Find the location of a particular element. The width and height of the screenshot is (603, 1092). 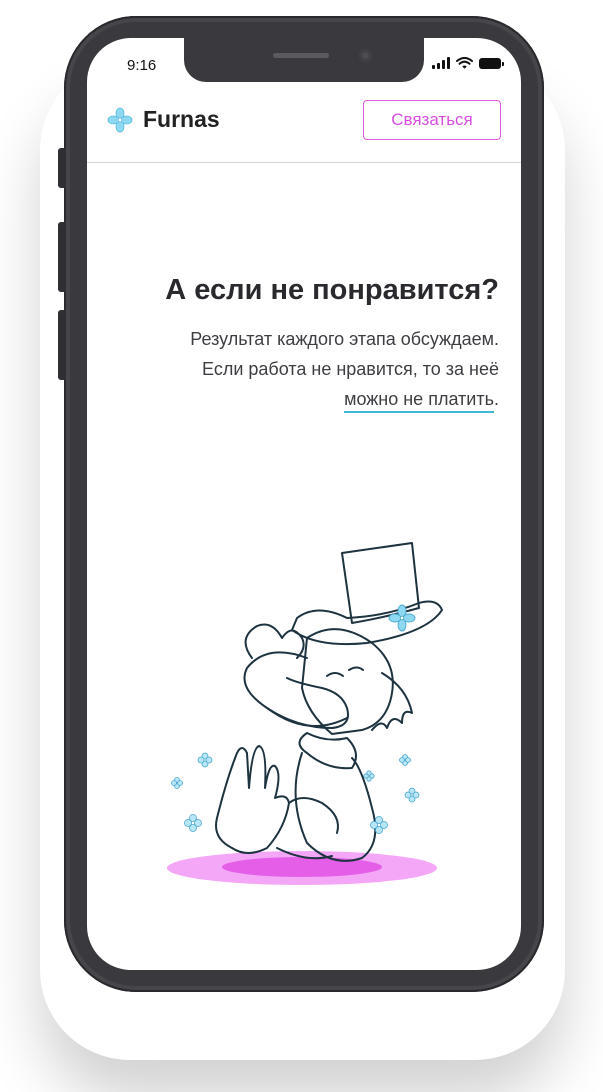

logo: Furnas is located at coordinates (163, 119).